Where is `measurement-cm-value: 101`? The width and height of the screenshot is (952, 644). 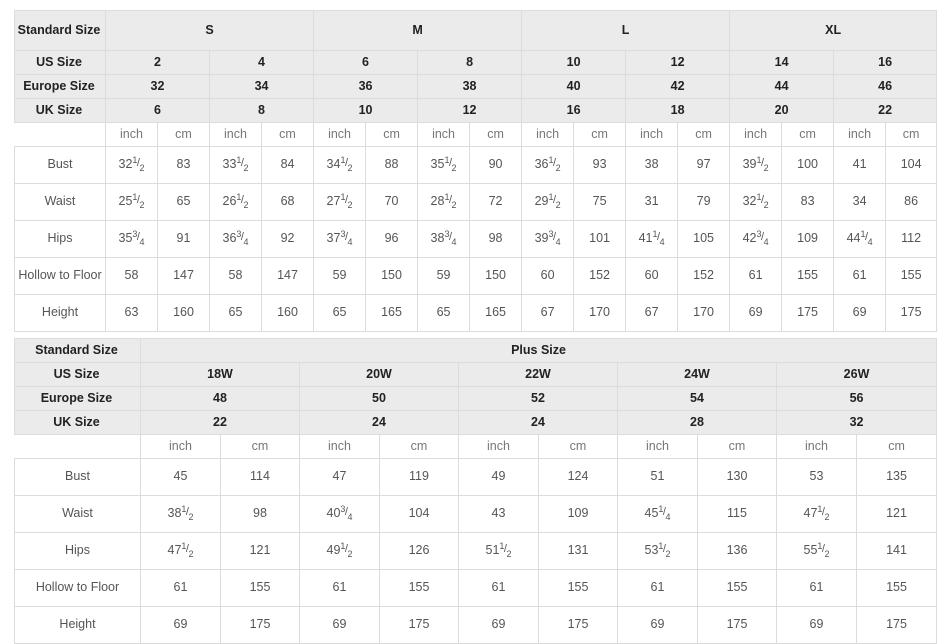 measurement-cm-value: 101 is located at coordinates (600, 239).